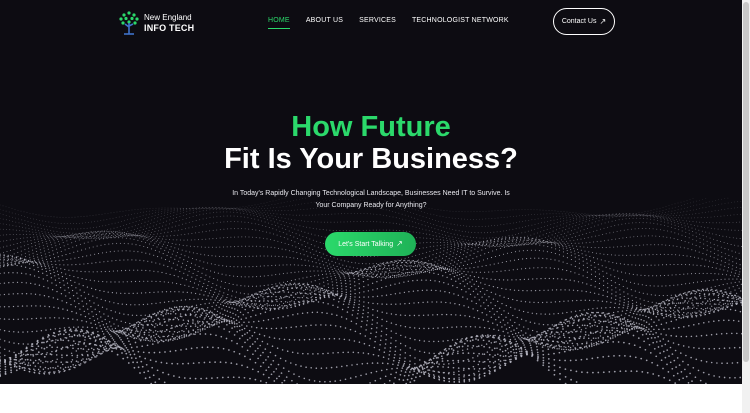 This screenshot has height=413, width=750. What do you see at coordinates (169, 28) in the screenshot?
I see `logo-line-2: INFO TECH` at bounding box center [169, 28].